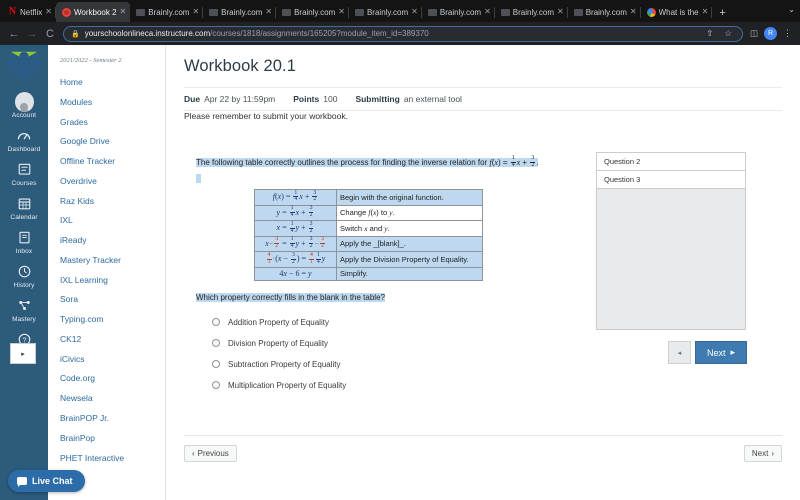 The image size is (800, 500). What do you see at coordinates (106, 340) in the screenshot?
I see `course-nav-item-ck12: CK12` at bounding box center [106, 340].